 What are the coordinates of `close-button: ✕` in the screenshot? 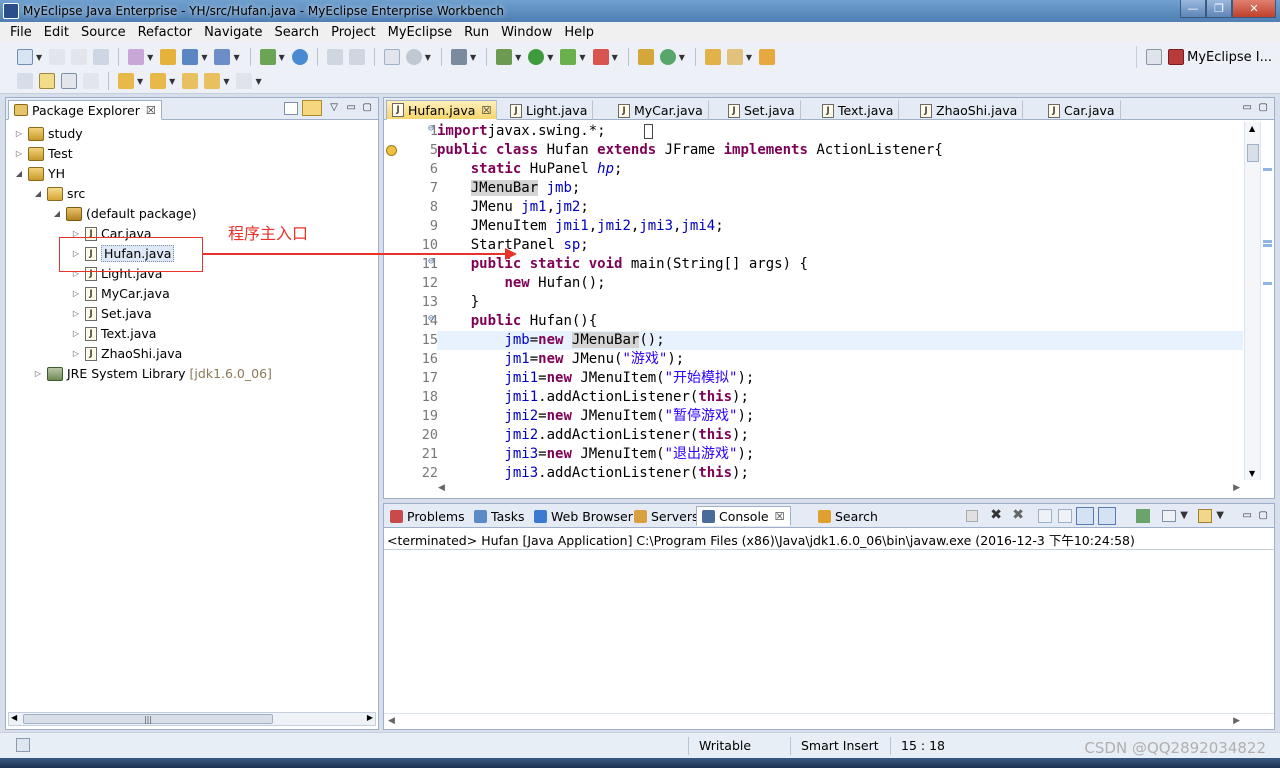 It's located at (1254, 9).